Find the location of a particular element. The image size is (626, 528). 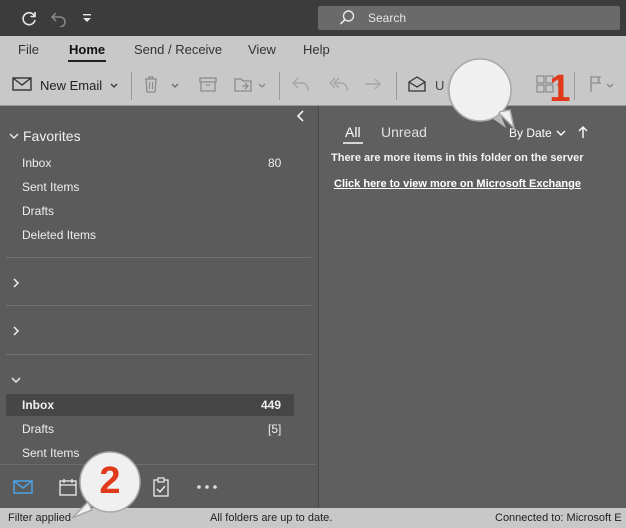

tab-help: Help is located at coordinates (316, 49).